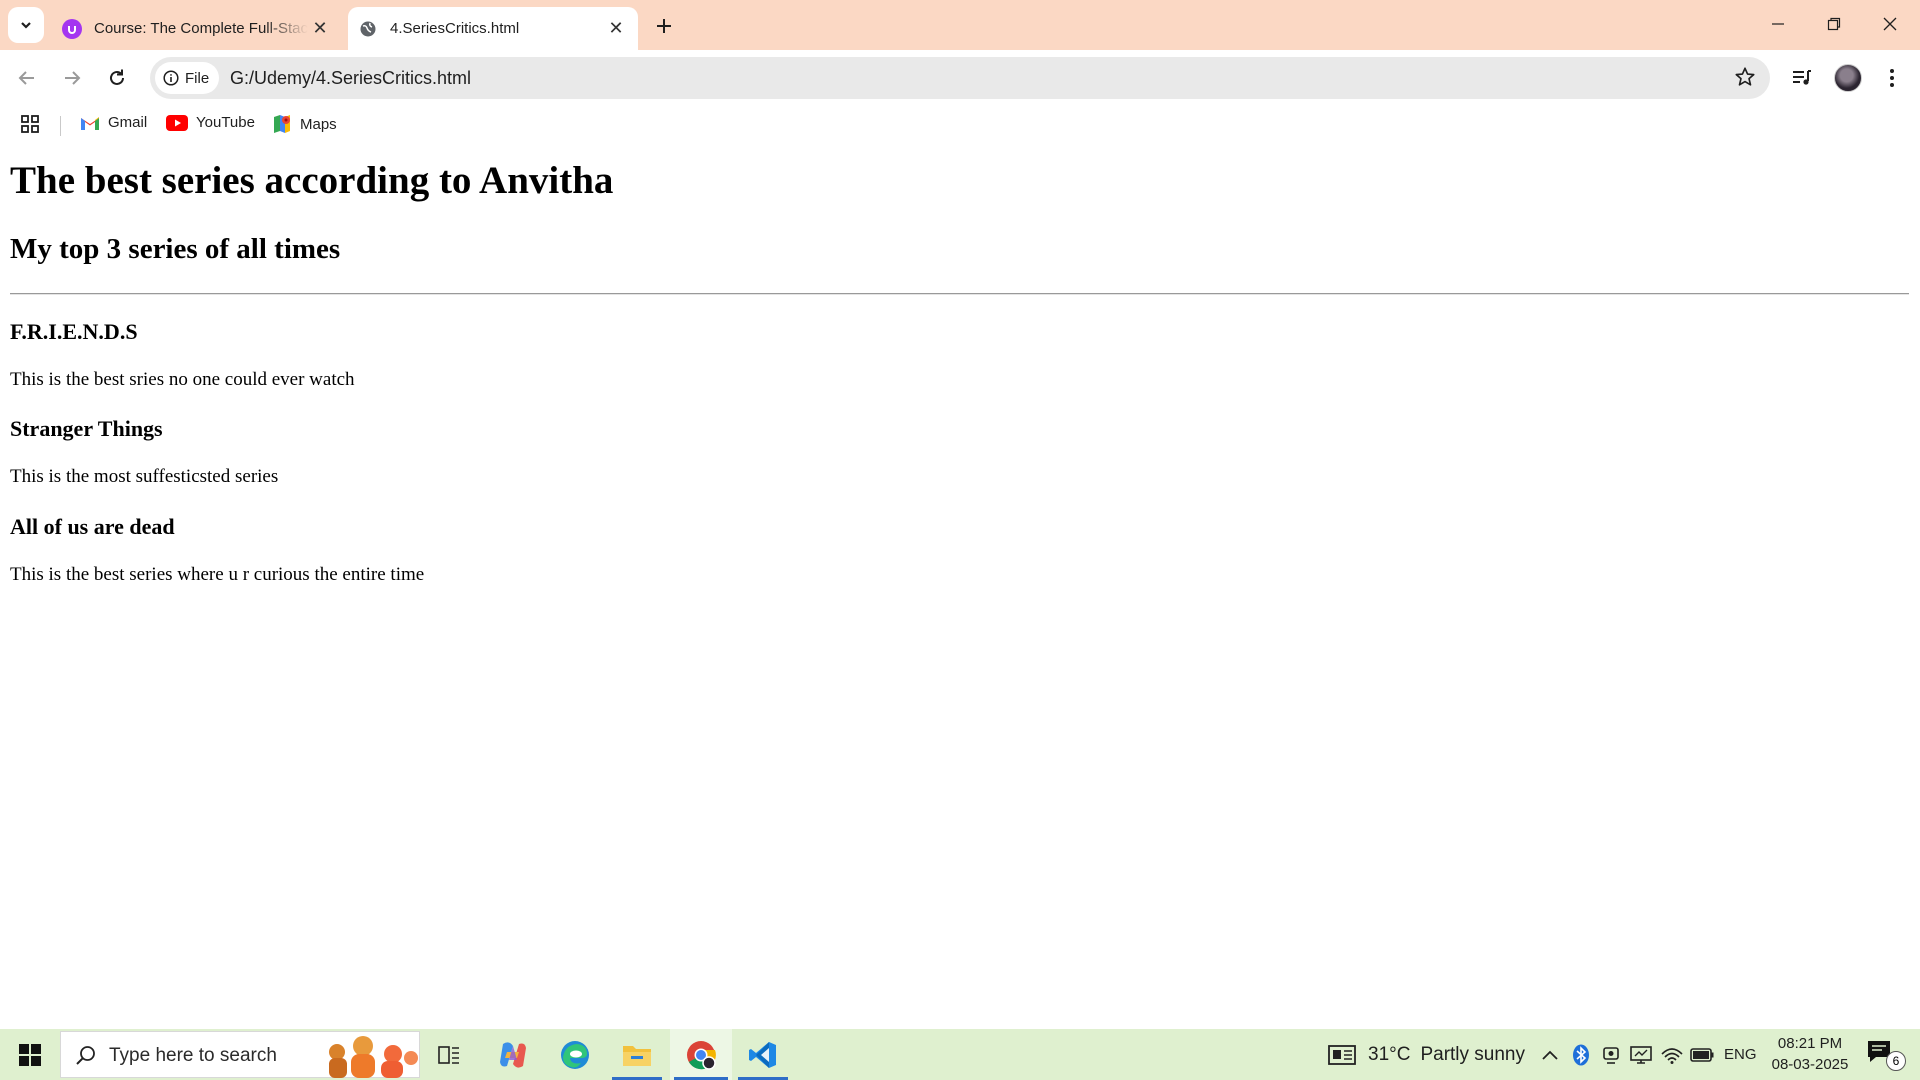  I want to click on bookmark-label: Maps, so click(318, 124).